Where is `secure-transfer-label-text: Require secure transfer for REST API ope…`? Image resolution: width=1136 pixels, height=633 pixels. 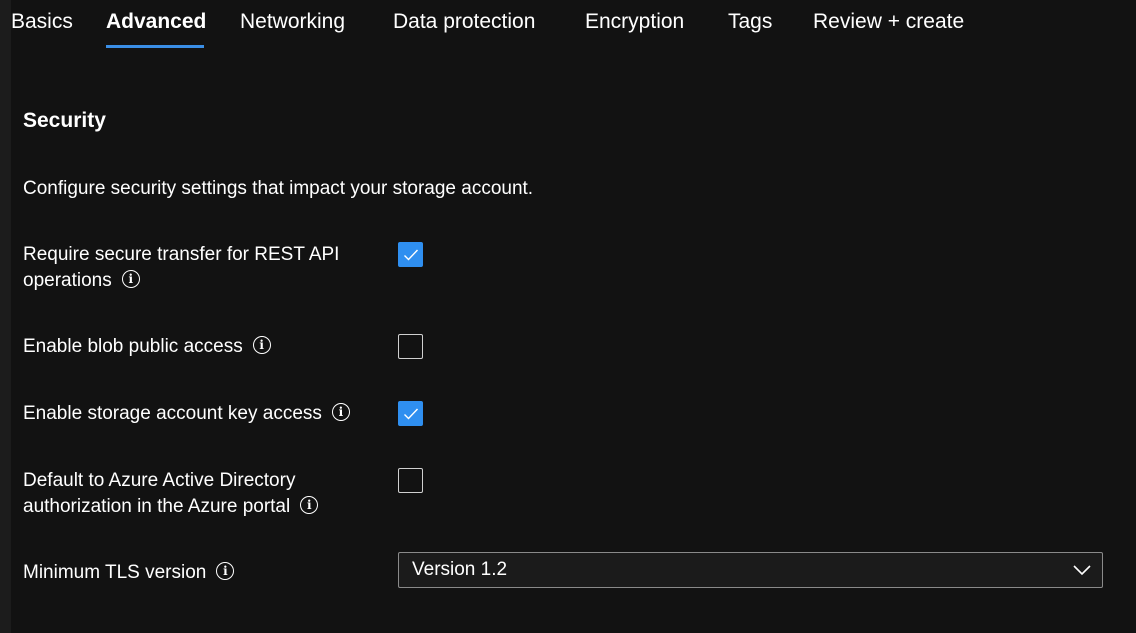 secure-transfer-label-text: Require secure transfer for REST API ope… is located at coordinates (181, 267).